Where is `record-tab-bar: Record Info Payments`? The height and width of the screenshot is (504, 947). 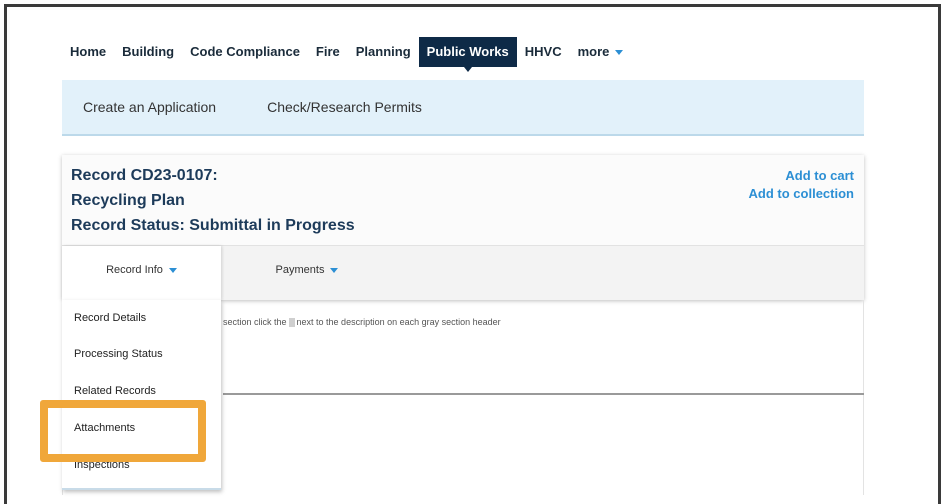 record-tab-bar: Record Info Payments is located at coordinates (463, 272).